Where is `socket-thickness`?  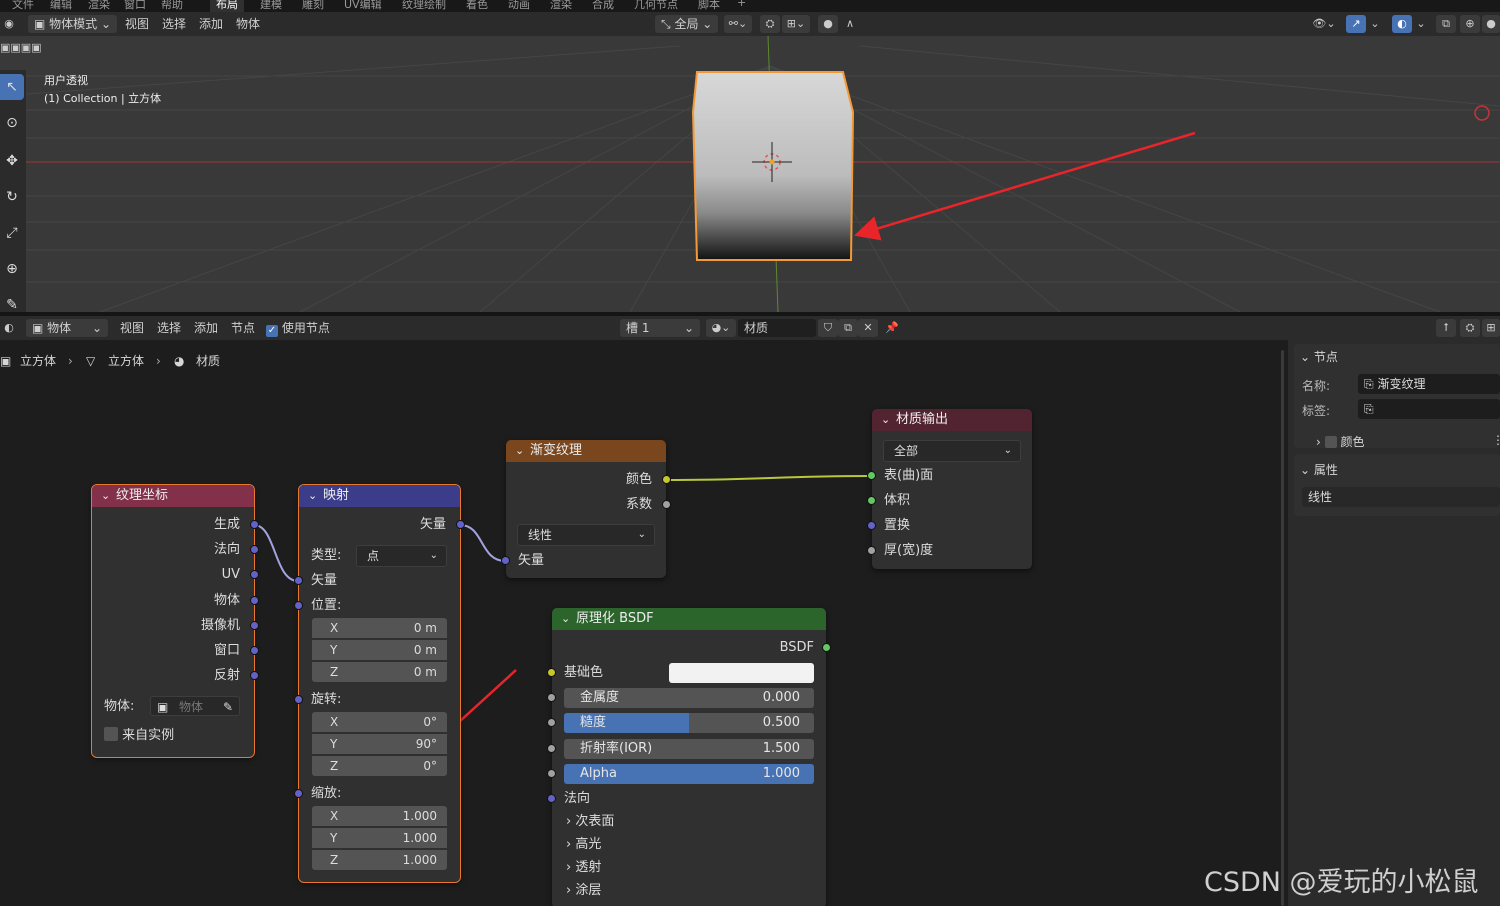 socket-thickness is located at coordinates (871, 550).